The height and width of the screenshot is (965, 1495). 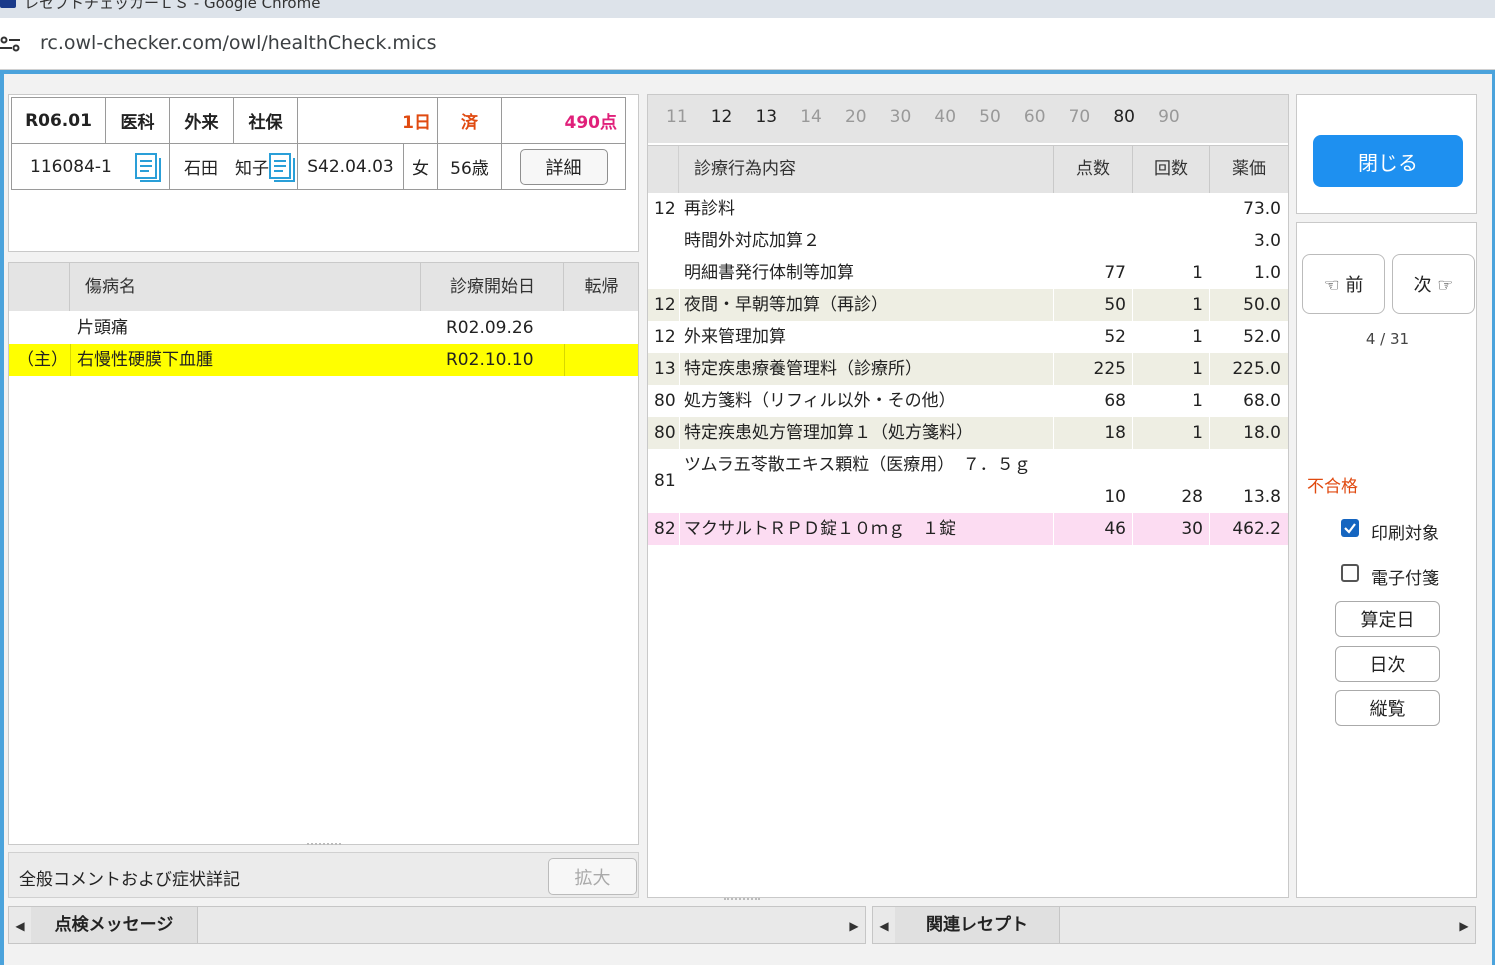 I want to click on insurance-type: 社保, so click(x=265, y=120).